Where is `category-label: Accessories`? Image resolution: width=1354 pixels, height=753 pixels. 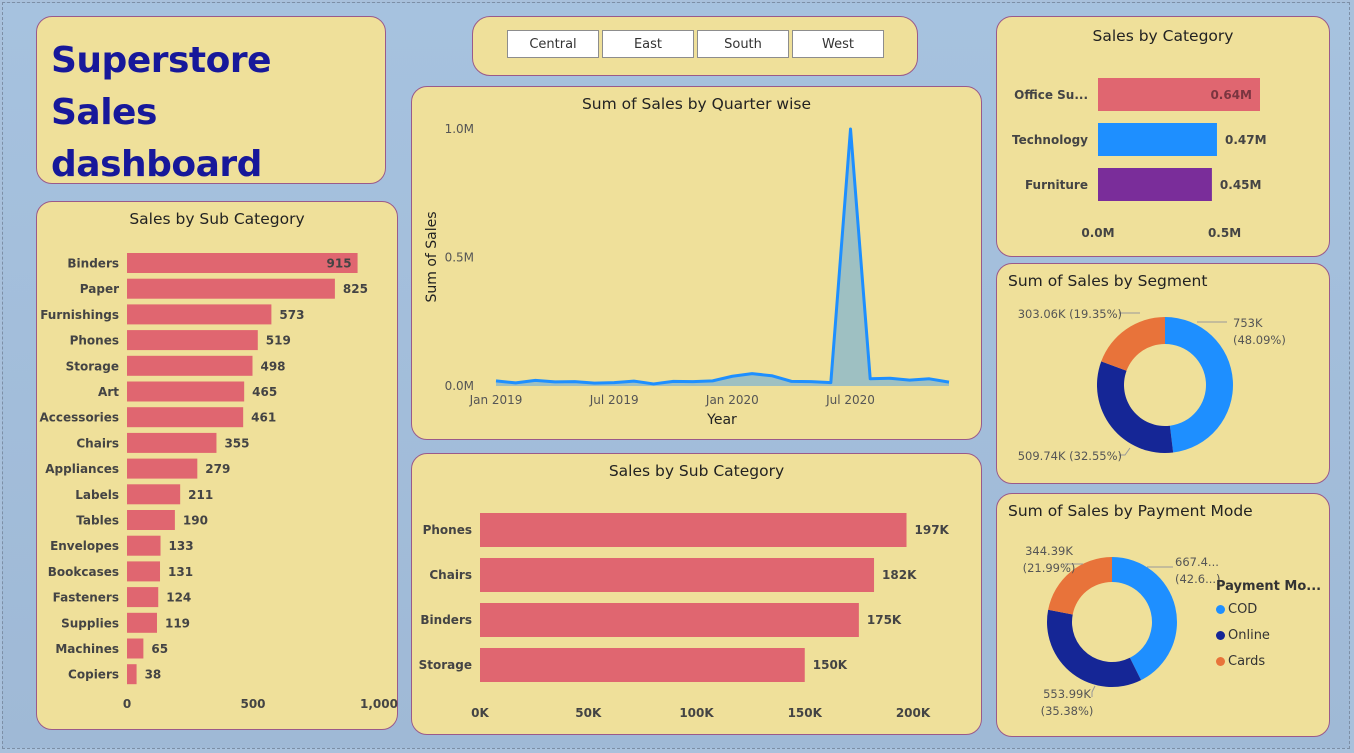
category-label: Accessories is located at coordinates (80, 418).